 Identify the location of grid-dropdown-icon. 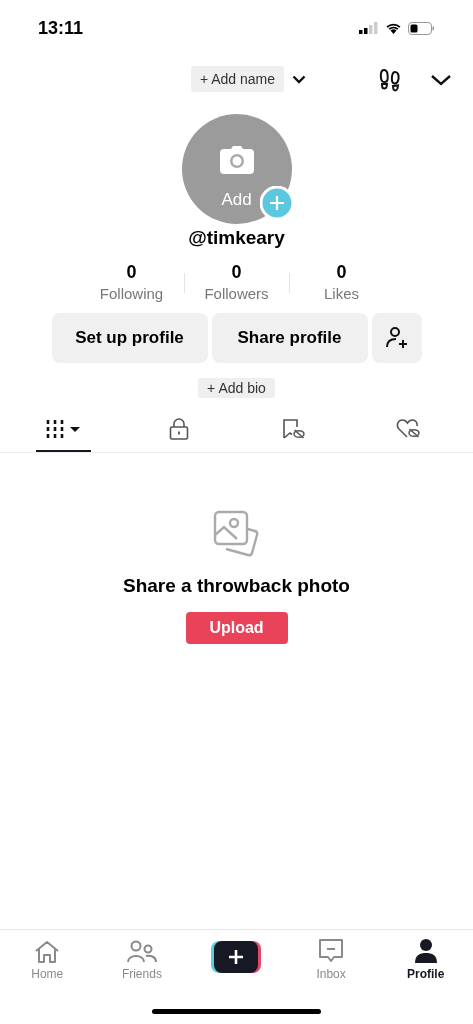
(63, 428).